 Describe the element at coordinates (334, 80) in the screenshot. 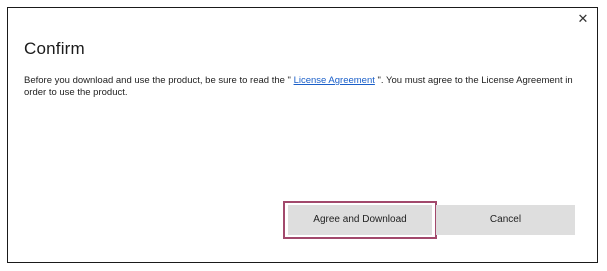

I see `license-agreement-link: License Agreement` at that location.